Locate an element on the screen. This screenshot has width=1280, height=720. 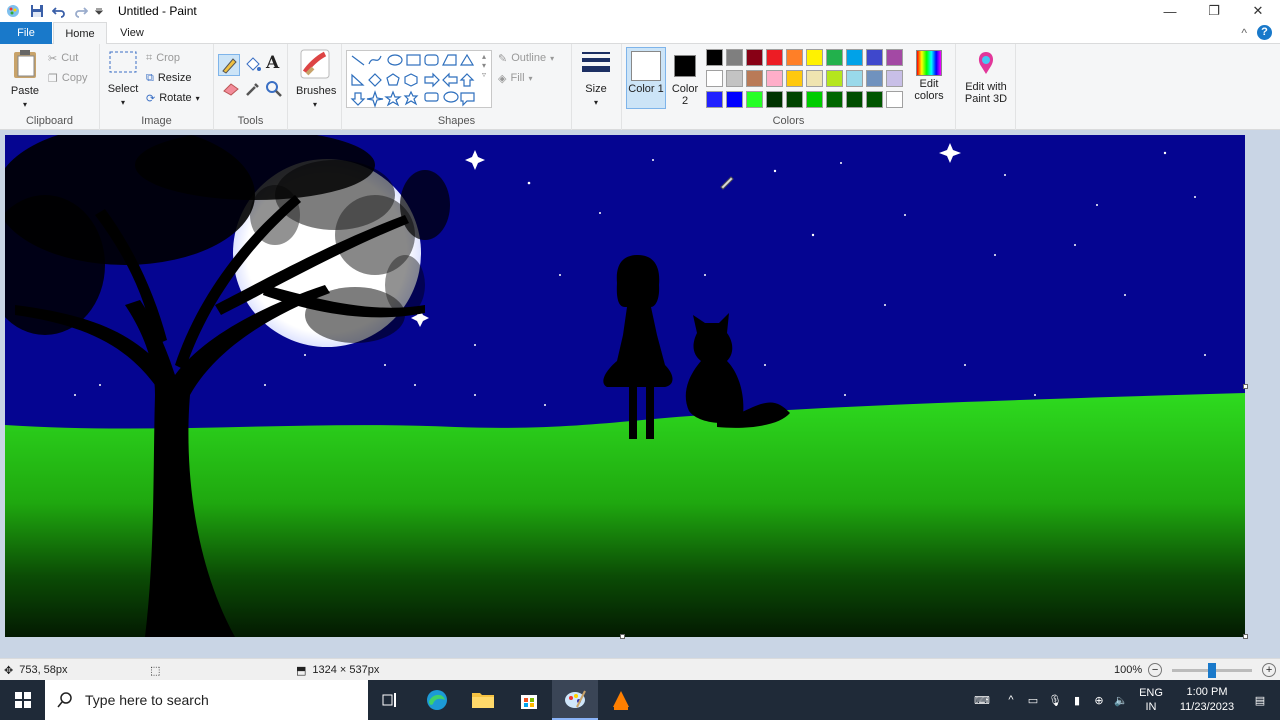
start-button is located at coordinates (22, 700).